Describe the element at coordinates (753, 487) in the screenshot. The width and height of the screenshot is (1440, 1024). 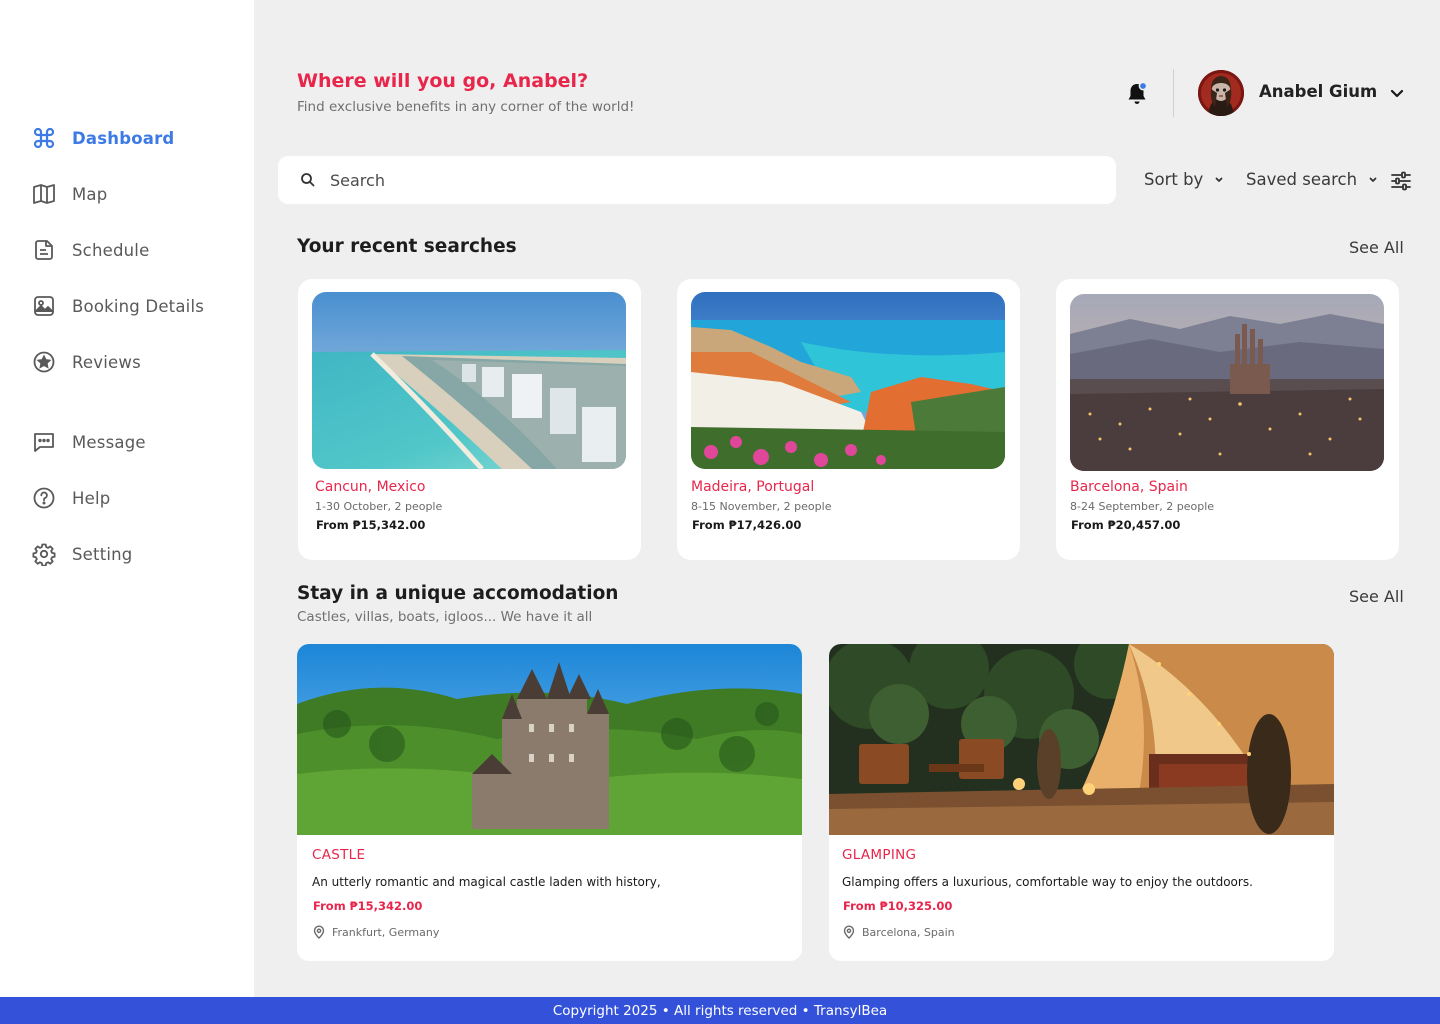
I see `recent-place: Madeira, Portugal` at that location.